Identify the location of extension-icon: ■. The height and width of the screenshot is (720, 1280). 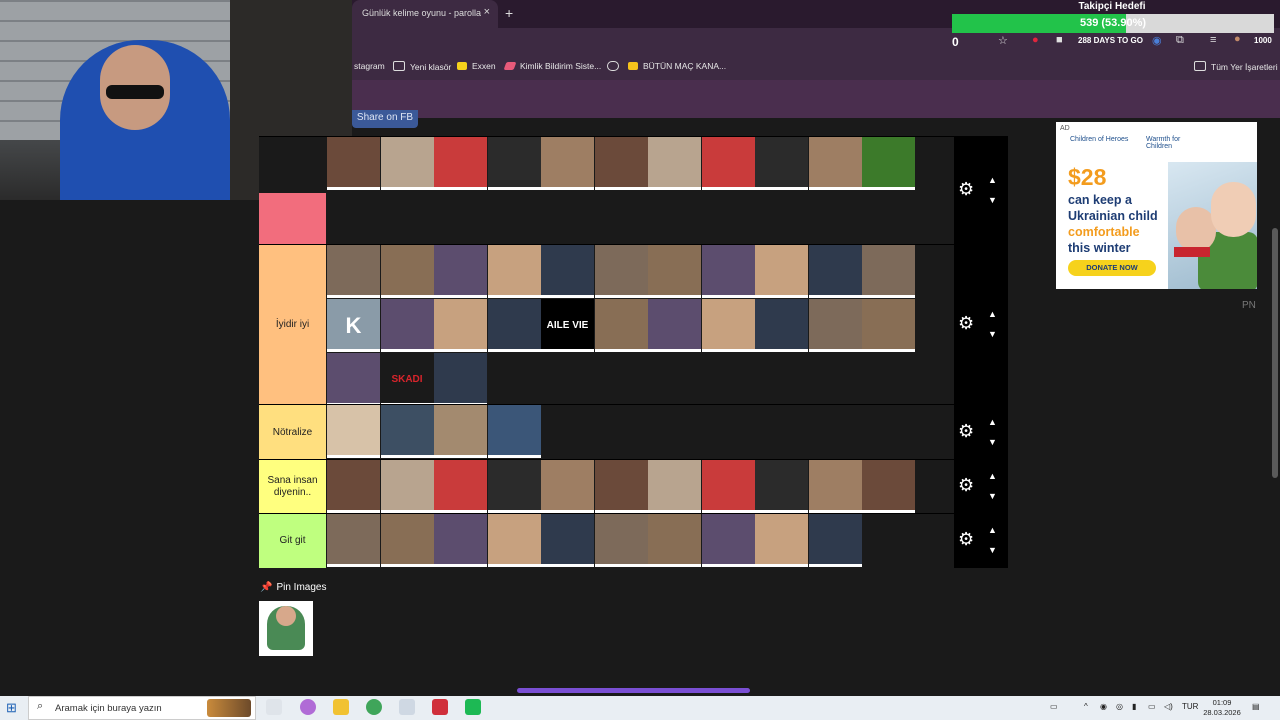
(1059, 40).